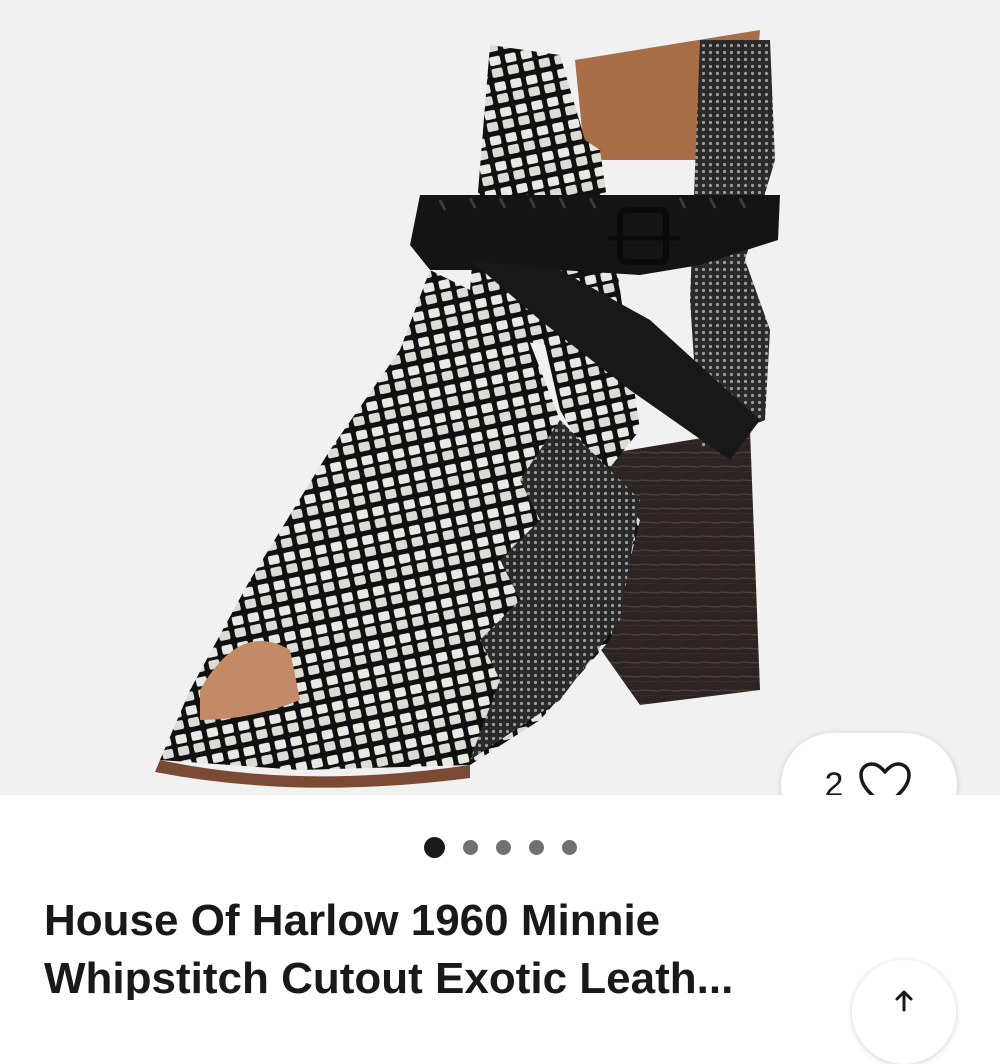  What do you see at coordinates (885, 778) in the screenshot?
I see `heart-icon` at bounding box center [885, 778].